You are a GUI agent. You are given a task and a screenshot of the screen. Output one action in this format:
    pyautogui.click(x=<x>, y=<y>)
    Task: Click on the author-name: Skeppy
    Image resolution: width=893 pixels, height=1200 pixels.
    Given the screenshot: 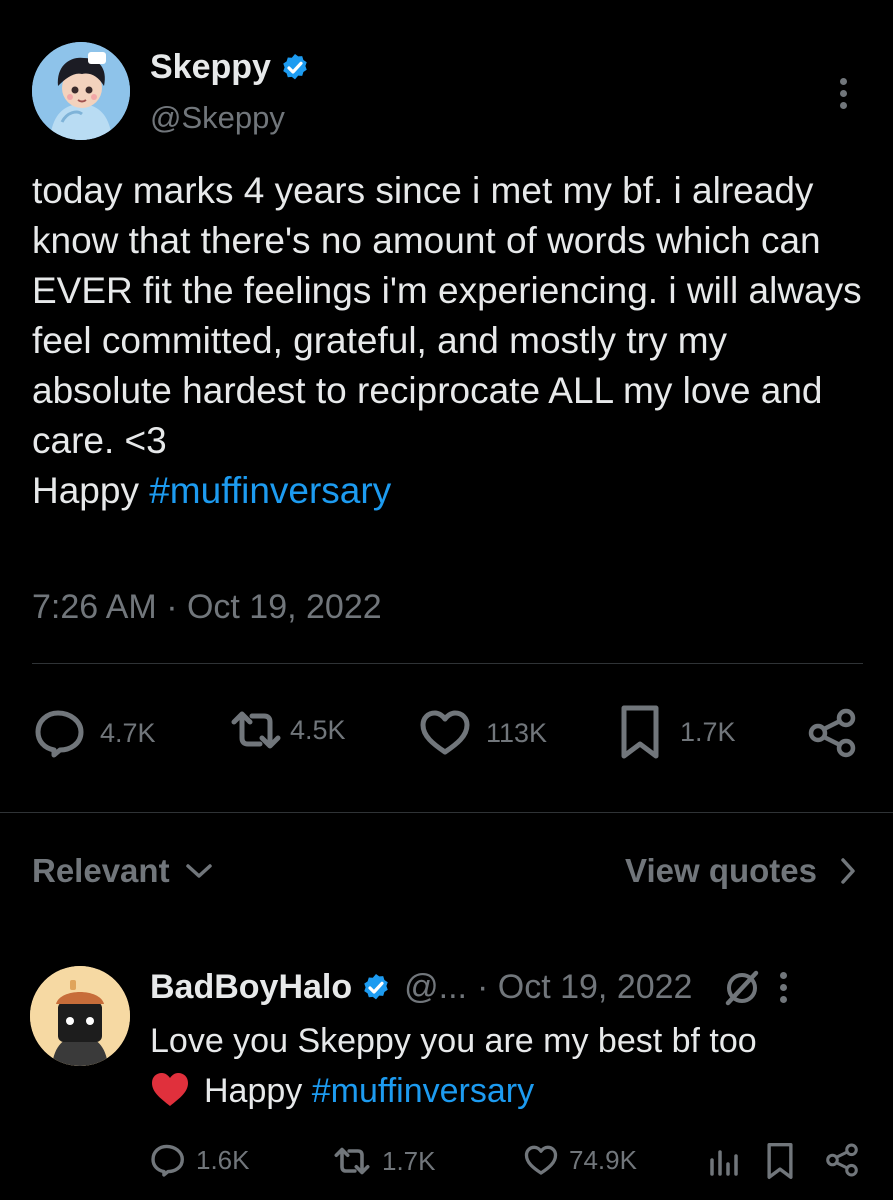 What is the action you would take?
    pyautogui.click(x=210, y=67)
    